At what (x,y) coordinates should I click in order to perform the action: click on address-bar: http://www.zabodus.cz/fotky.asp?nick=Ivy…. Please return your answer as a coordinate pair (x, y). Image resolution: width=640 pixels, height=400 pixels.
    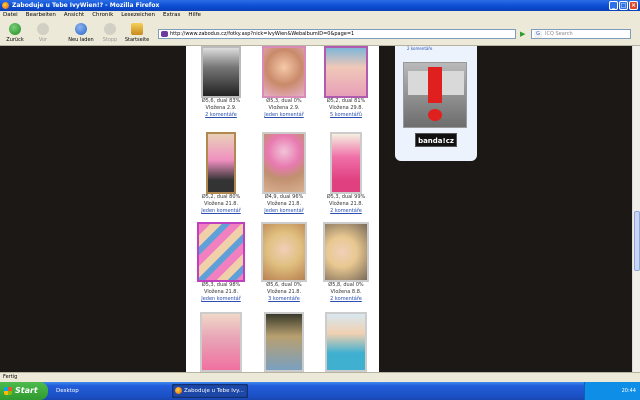
    Looking at the image, I should click on (337, 34).